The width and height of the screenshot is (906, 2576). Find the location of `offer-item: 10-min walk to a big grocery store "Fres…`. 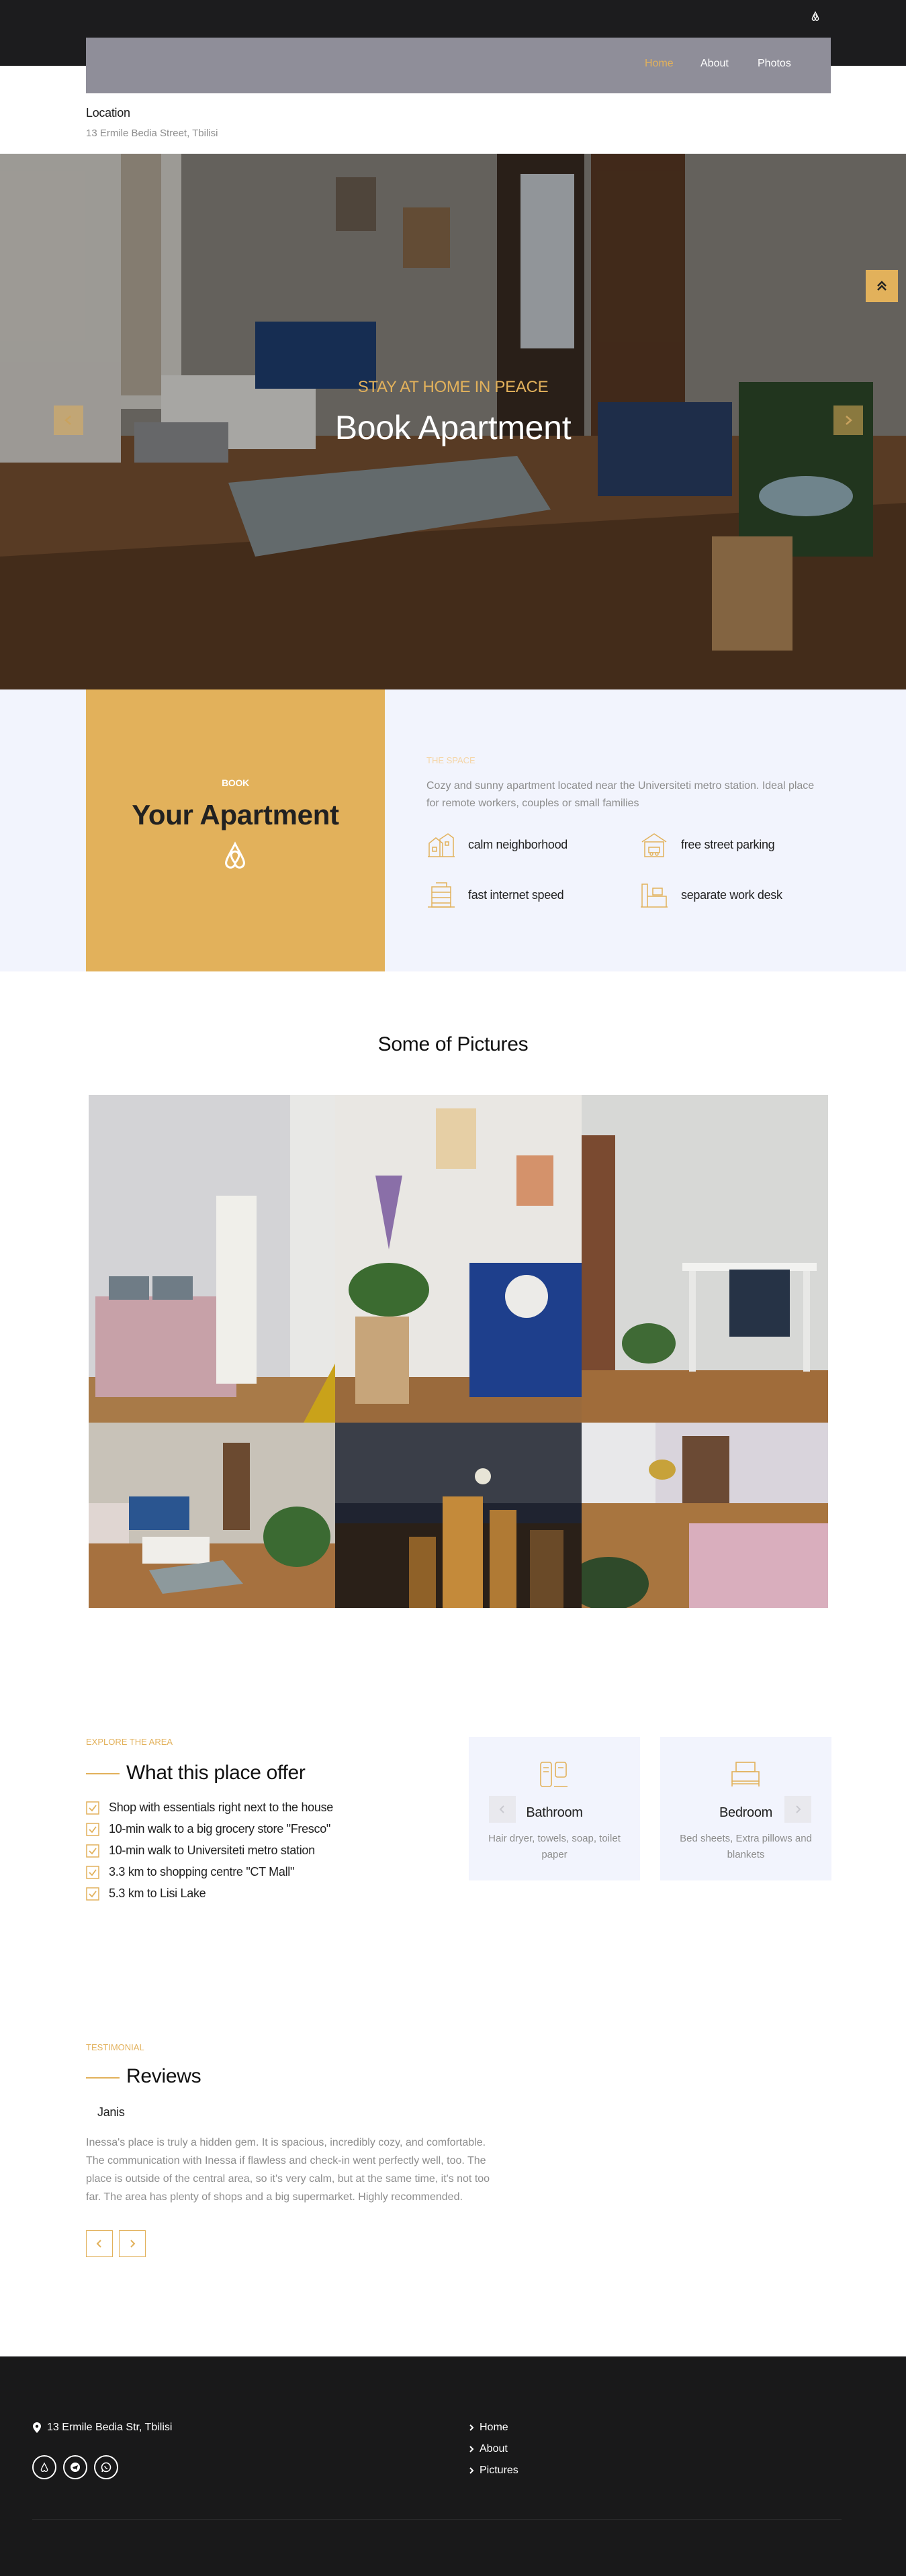

offer-item: 10-min walk to a big grocery store "Fres… is located at coordinates (208, 1829).